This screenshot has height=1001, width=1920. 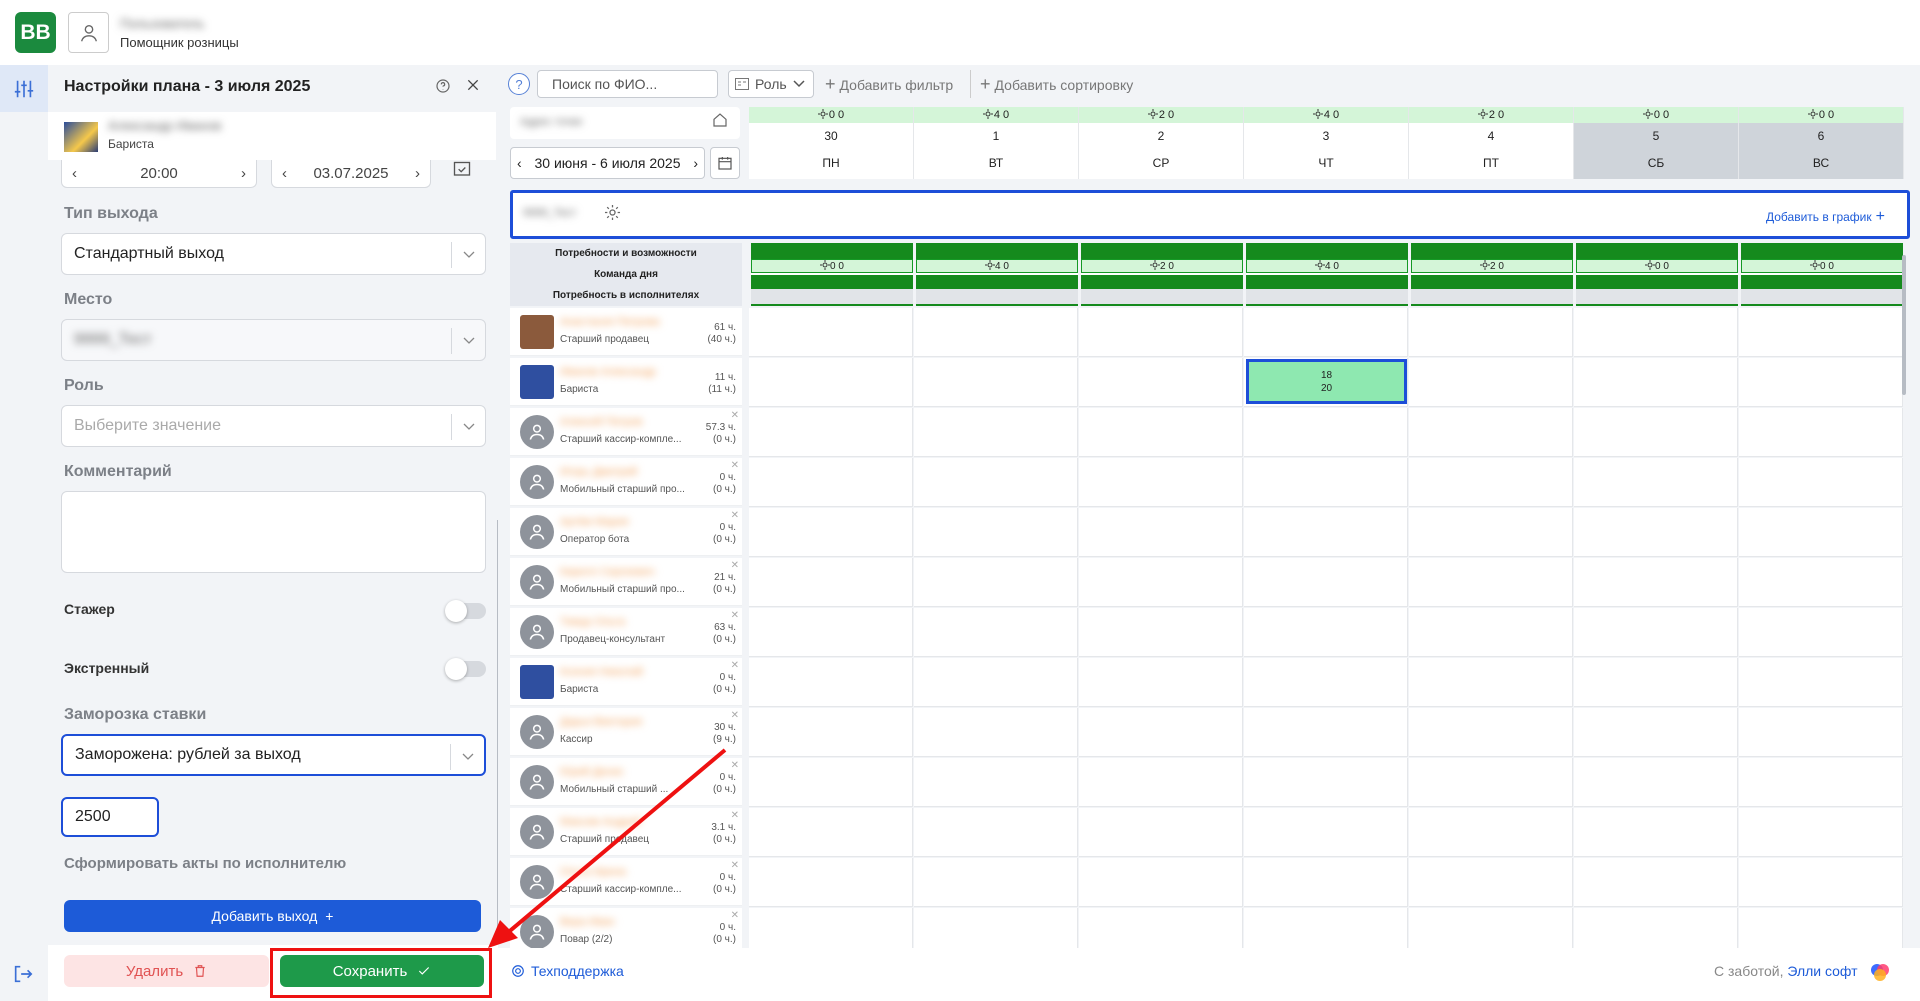 What do you see at coordinates (889, 84) in the screenshot?
I see `add-filter-button: + Добавить фильтр` at bounding box center [889, 84].